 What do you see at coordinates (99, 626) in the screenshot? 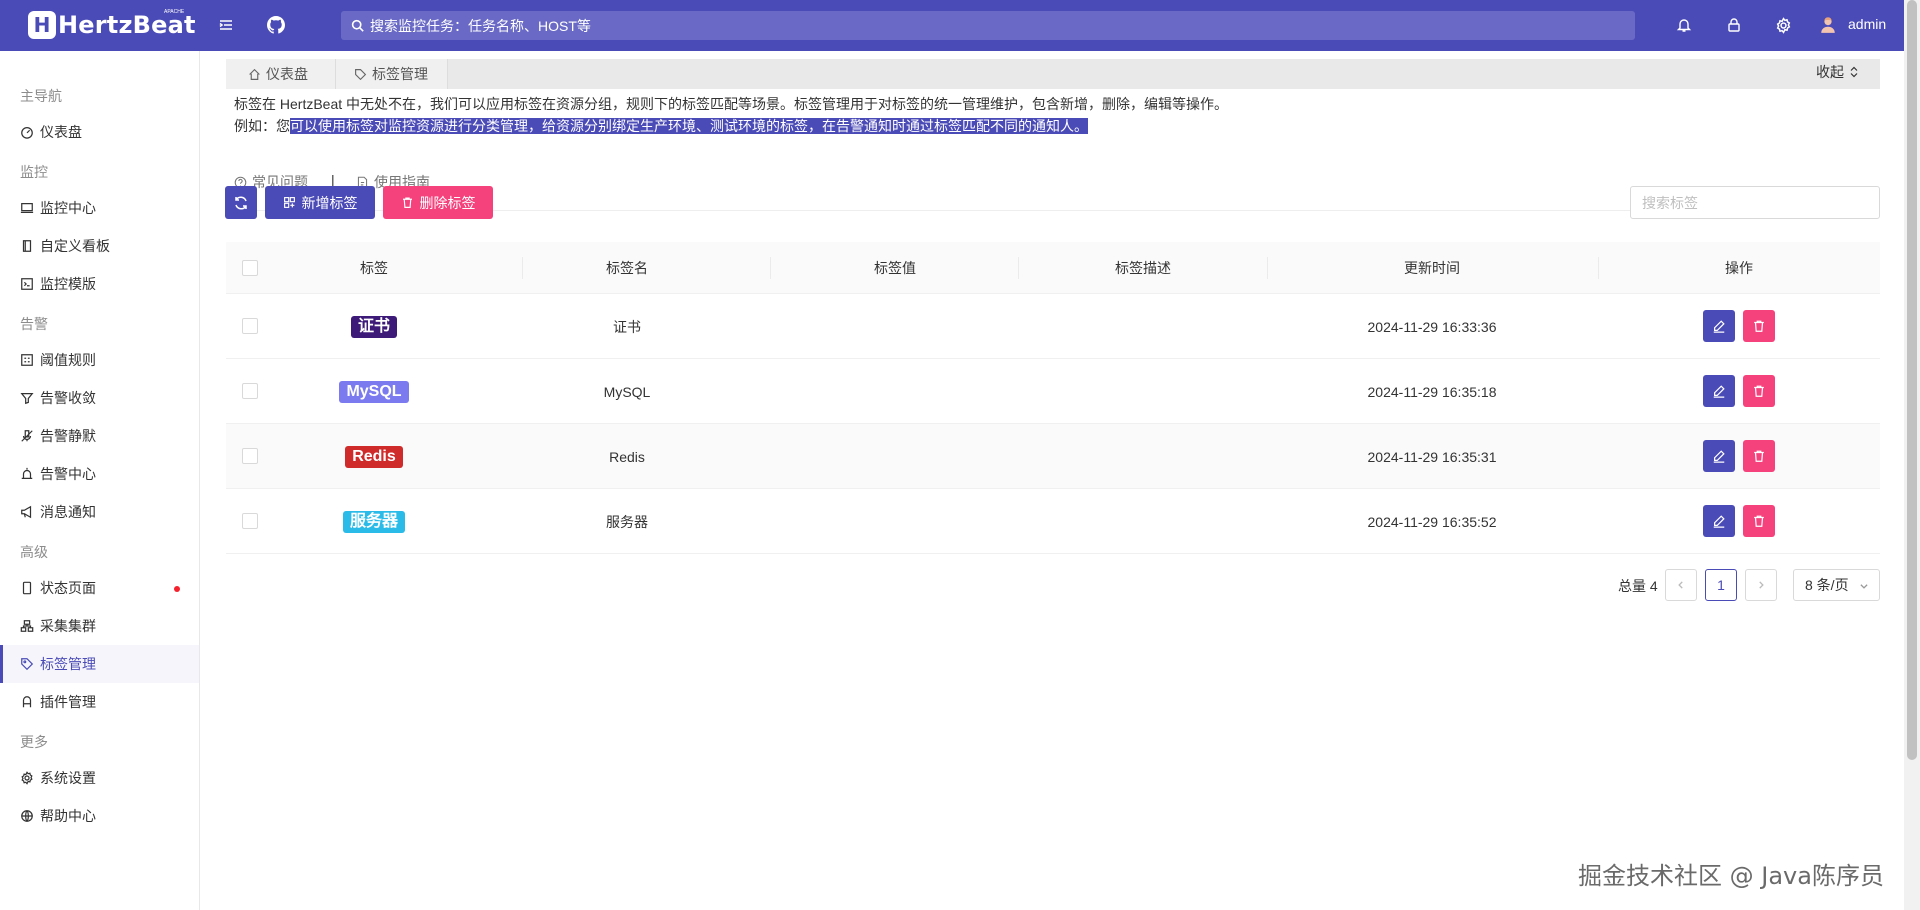
I see `sidebar-item-collector-cluster: 采集集群` at bounding box center [99, 626].